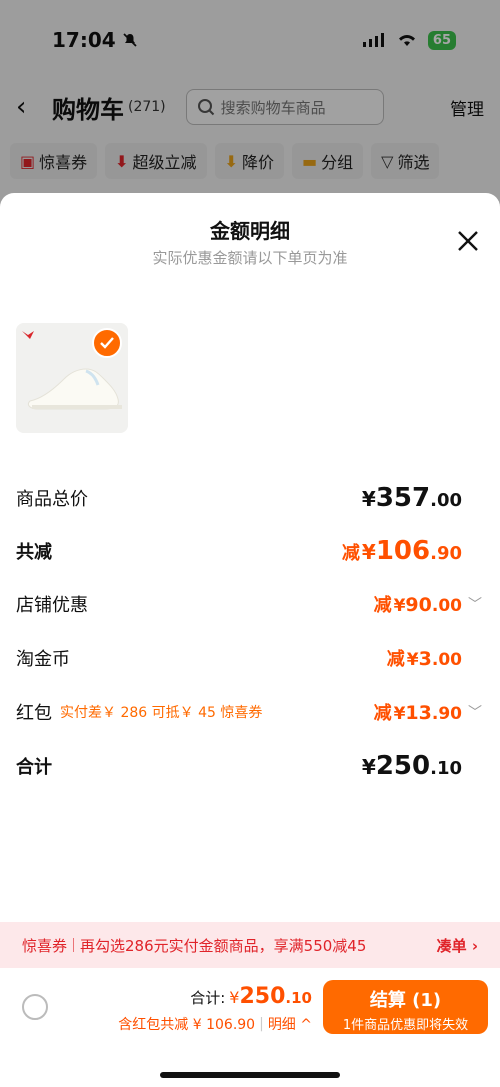 The height and width of the screenshot is (1087, 500). What do you see at coordinates (250, 258) in the screenshot?
I see `sheet-subtitle: 实际优惠金额请以下单页为准` at bounding box center [250, 258].